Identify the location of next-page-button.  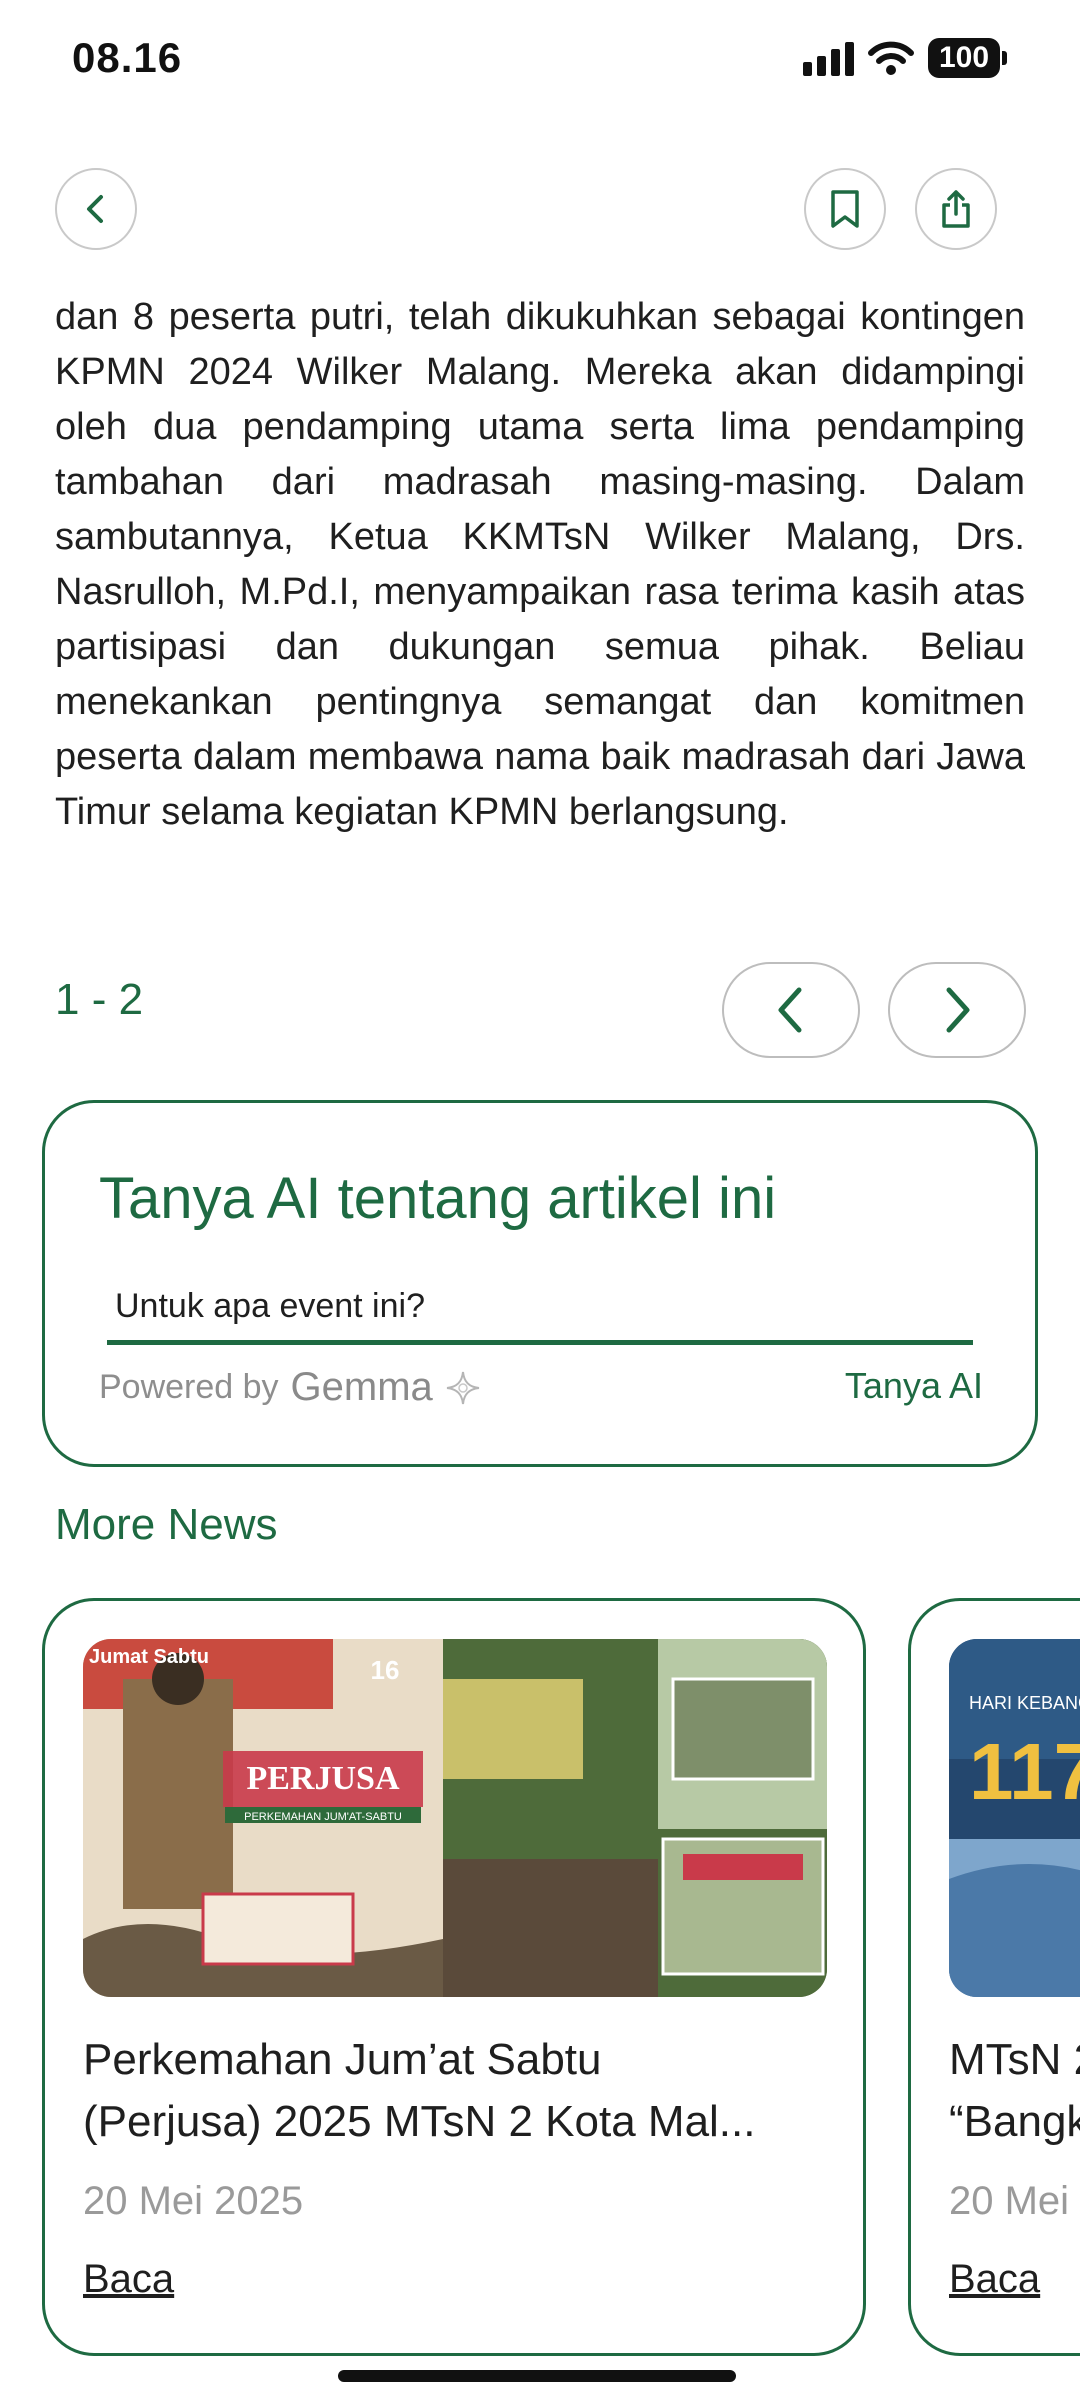
(957, 1010).